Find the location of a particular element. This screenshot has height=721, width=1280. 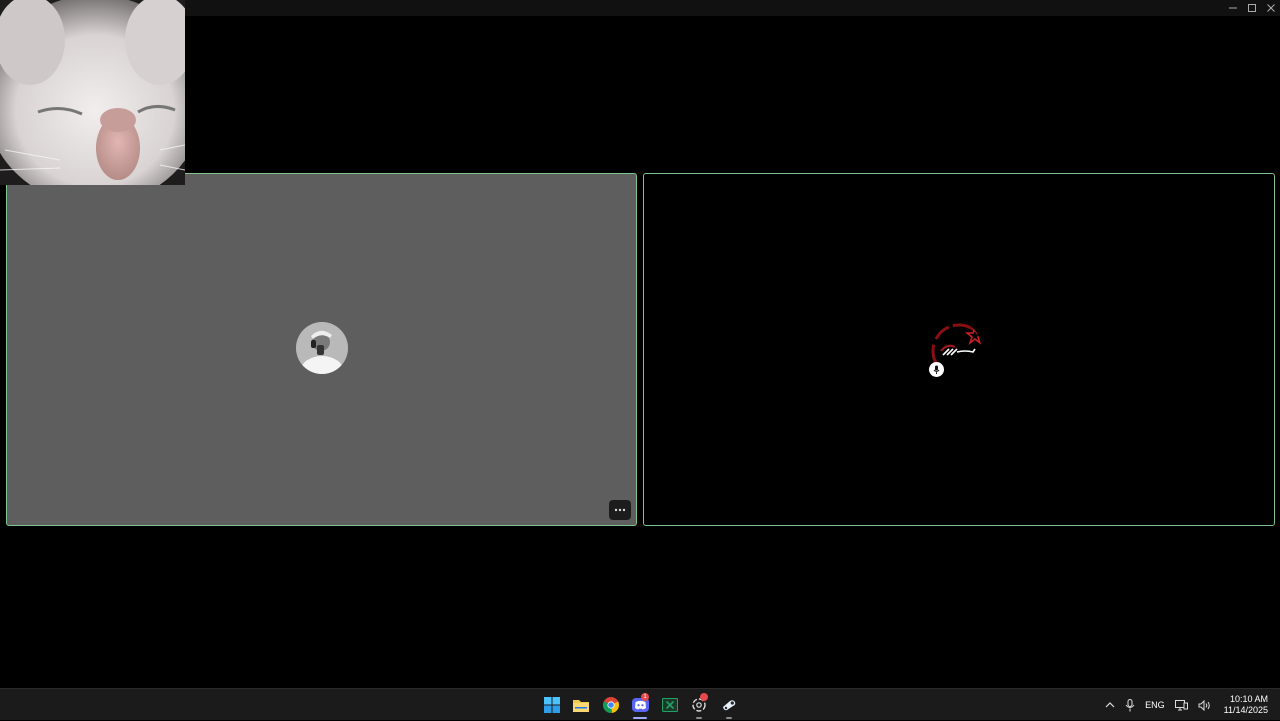

start-button is located at coordinates (552, 705).